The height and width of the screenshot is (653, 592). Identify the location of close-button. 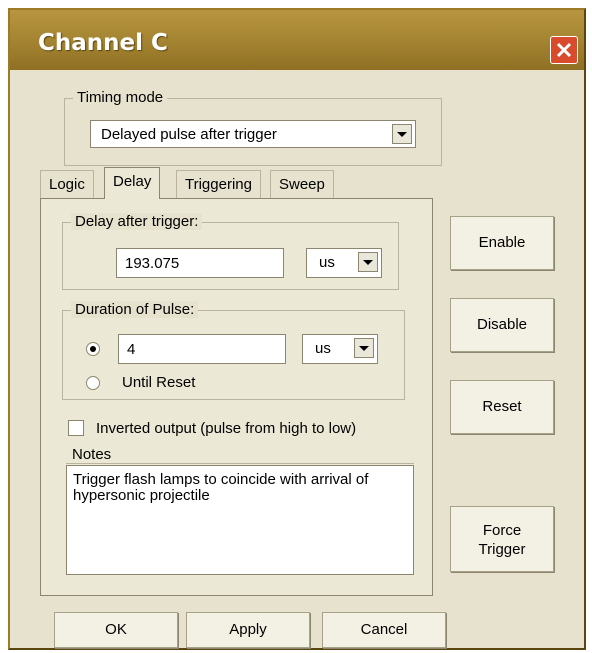
(564, 50).